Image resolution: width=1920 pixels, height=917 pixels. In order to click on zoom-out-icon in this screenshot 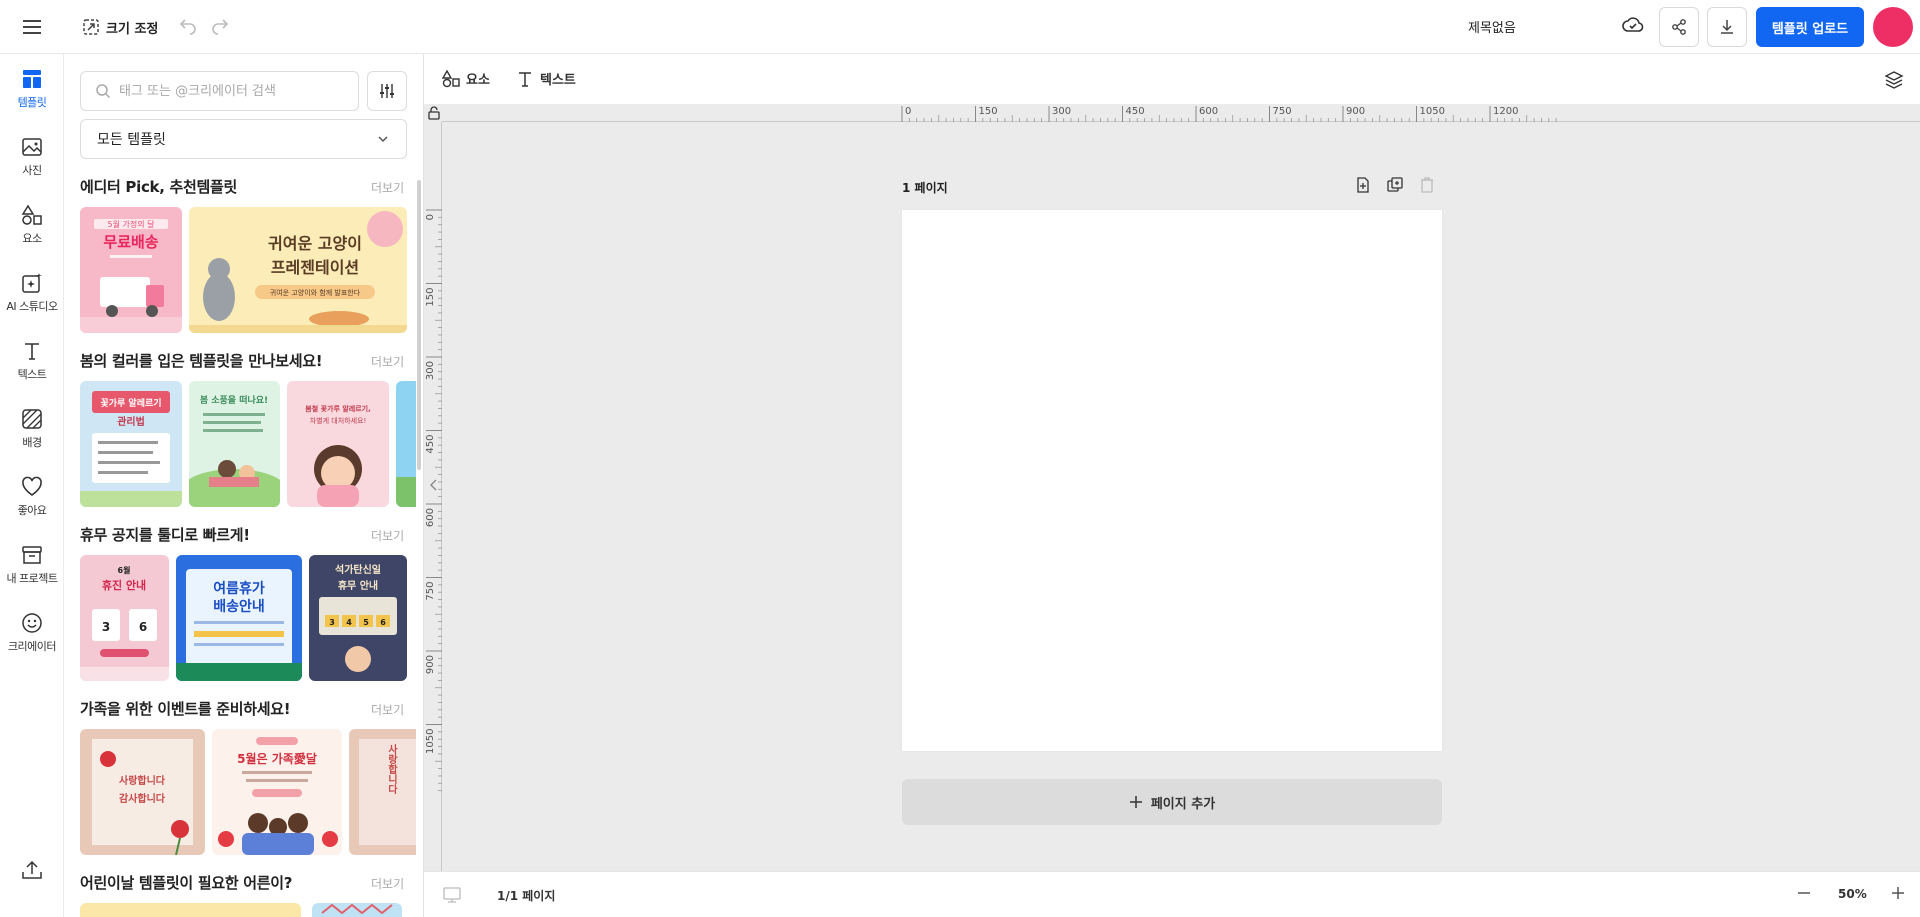, I will do `click(1804, 895)`.